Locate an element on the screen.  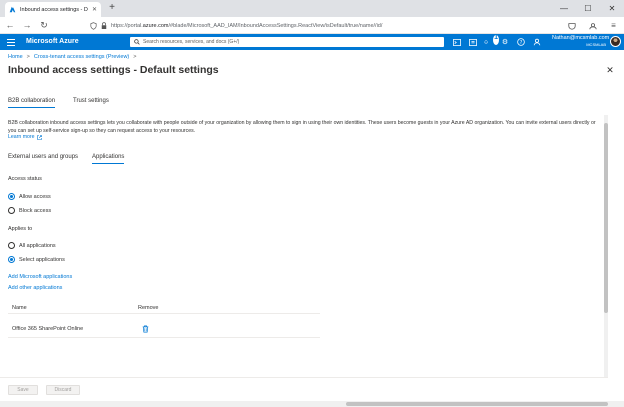
learn-more-label: Learn more is located at coordinates (21, 137).